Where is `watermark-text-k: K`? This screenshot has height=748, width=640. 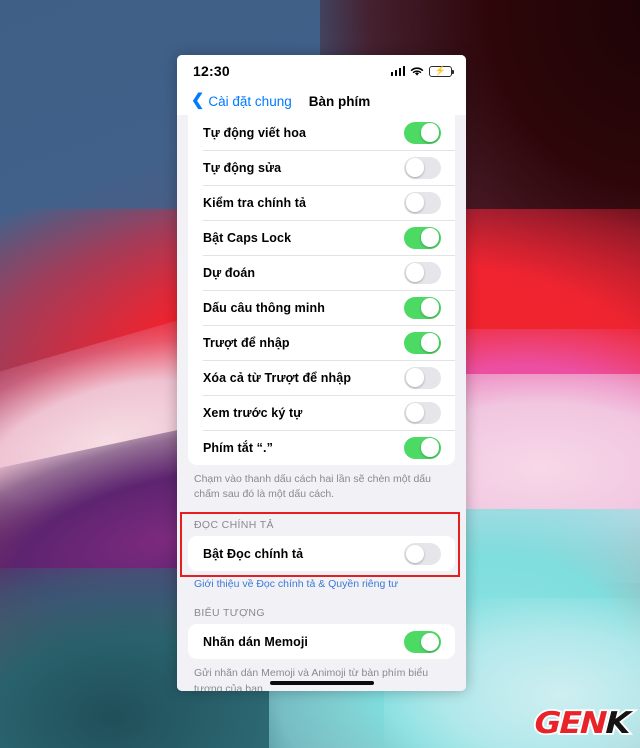 watermark-text-k: K is located at coordinates (617, 723).